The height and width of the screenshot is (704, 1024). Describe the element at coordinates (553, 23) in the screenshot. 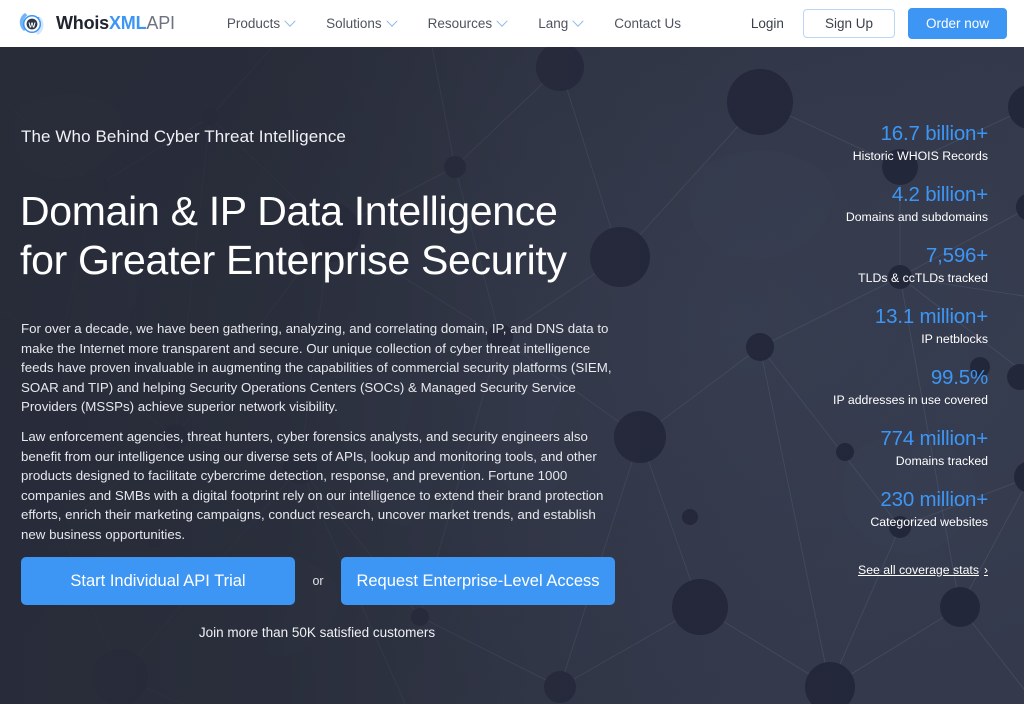

I see `nav-label-lang: Lang` at that location.